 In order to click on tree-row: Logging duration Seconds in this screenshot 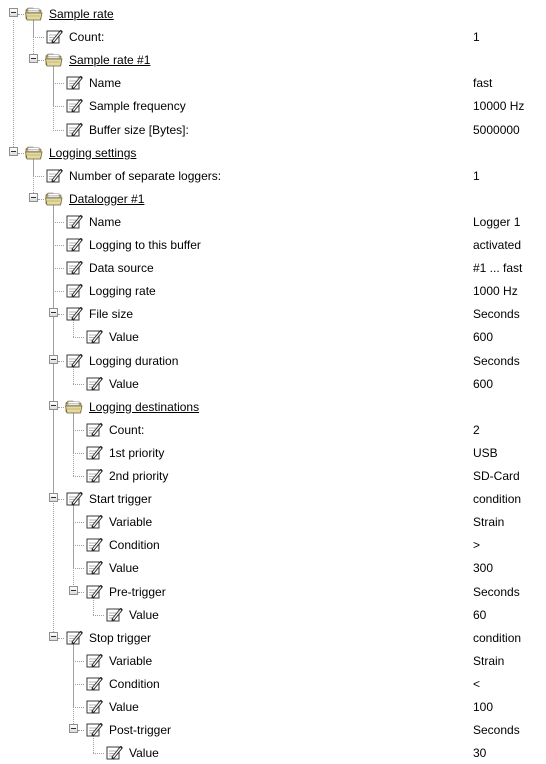, I will do `click(273, 361)`.